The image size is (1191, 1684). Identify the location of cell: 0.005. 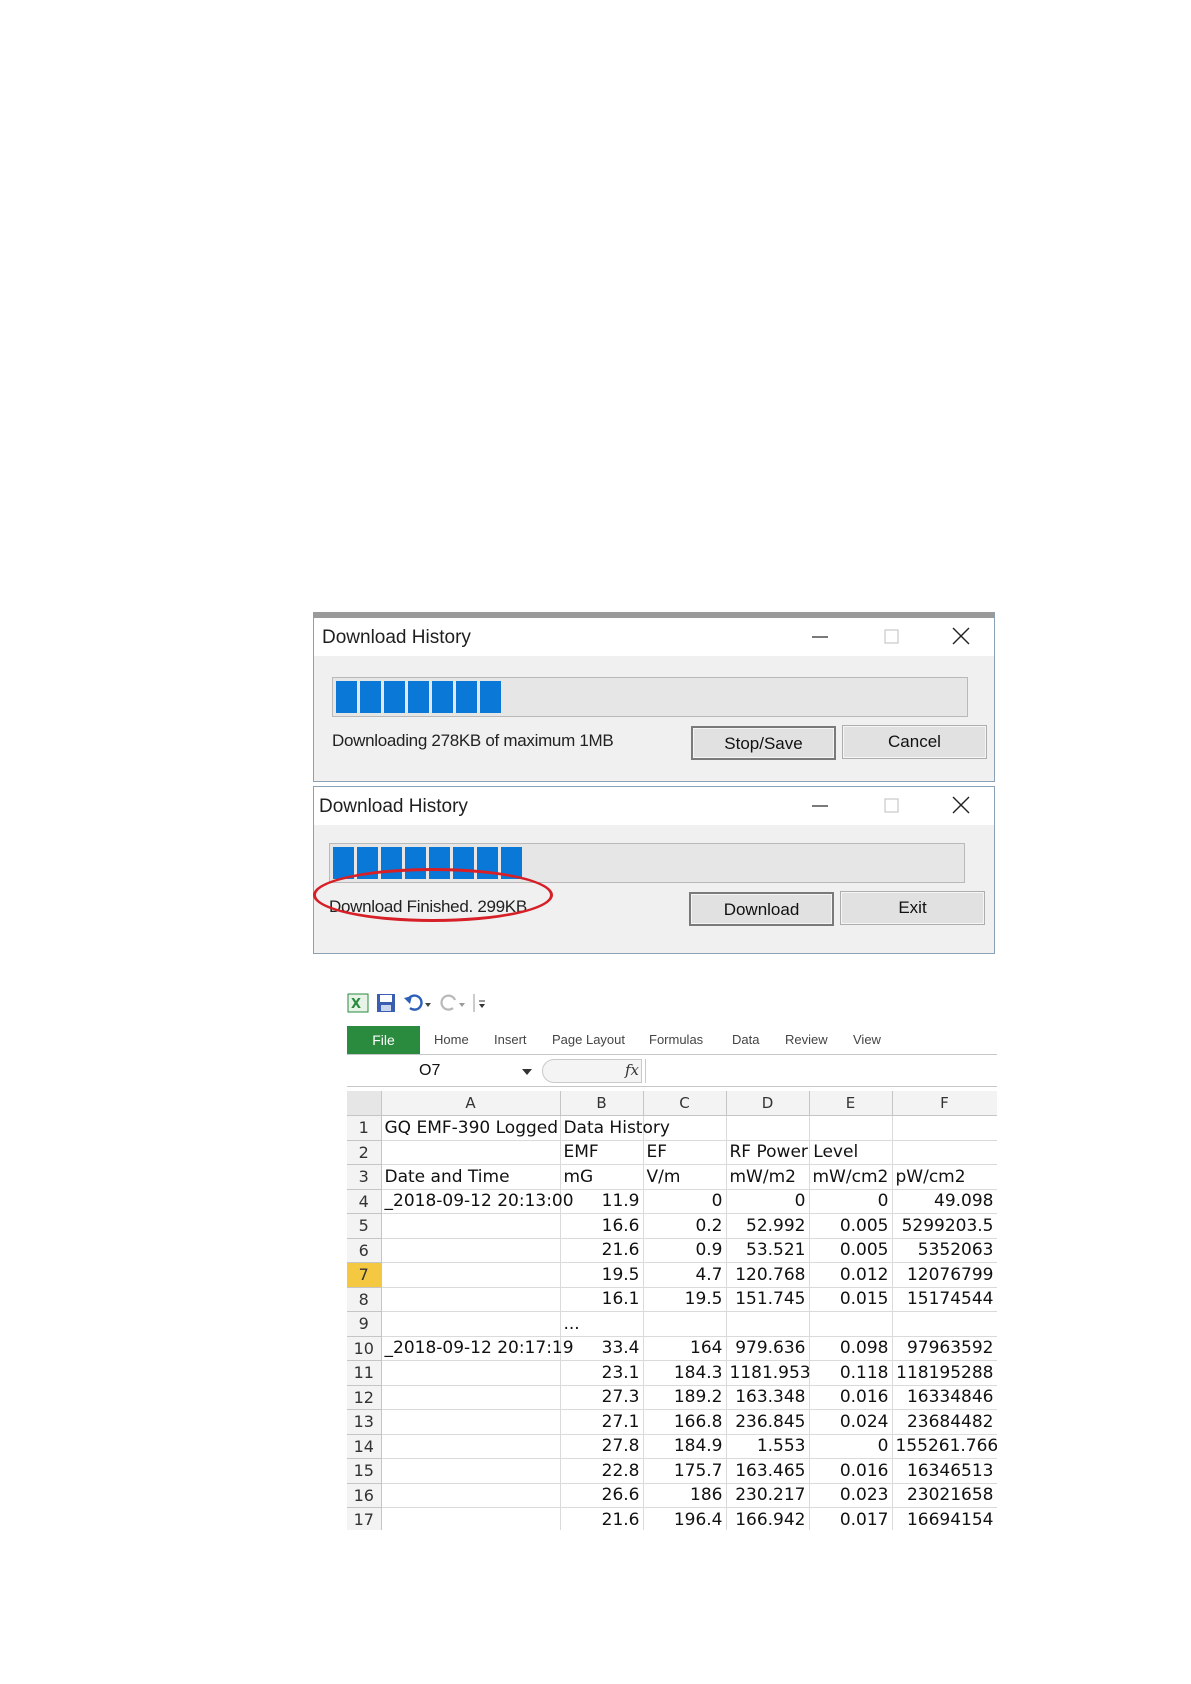
(851, 1226).